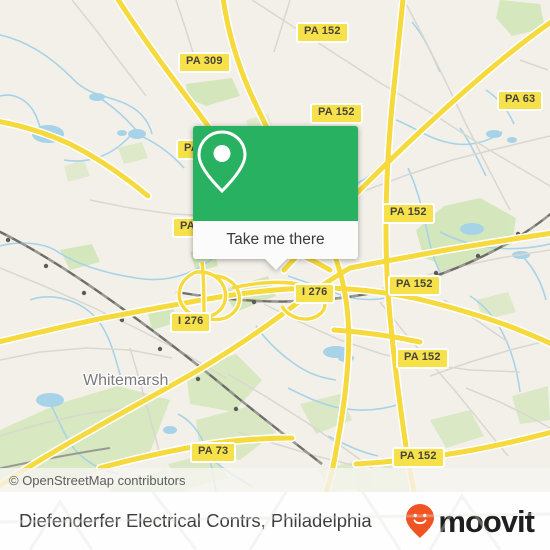 The width and height of the screenshot is (550, 550). What do you see at coordinates (126, 380) in the screenshot?
I see `place-label: Whitemarsh` at bounding box center [126, 380].